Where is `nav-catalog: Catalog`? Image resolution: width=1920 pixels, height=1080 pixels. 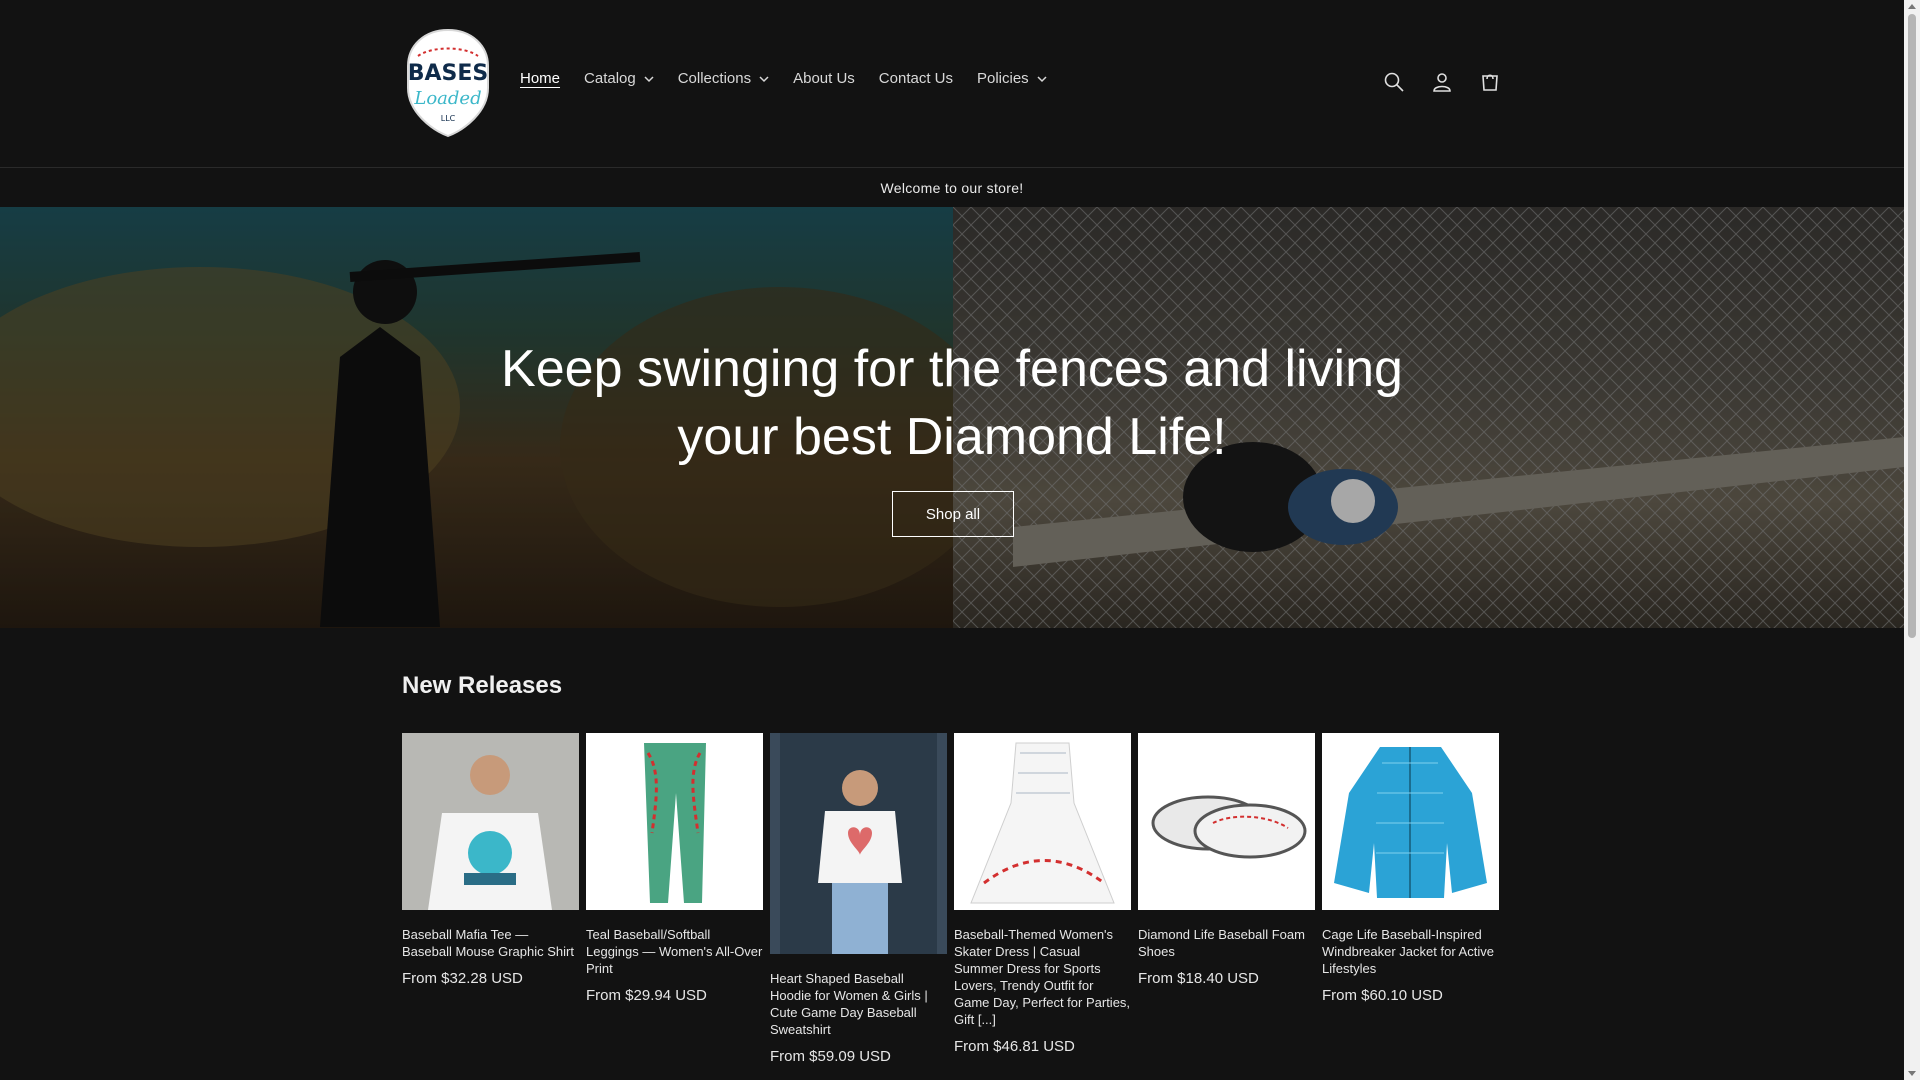
nav-catalog: Catalog is located at coordinates (619, 78).